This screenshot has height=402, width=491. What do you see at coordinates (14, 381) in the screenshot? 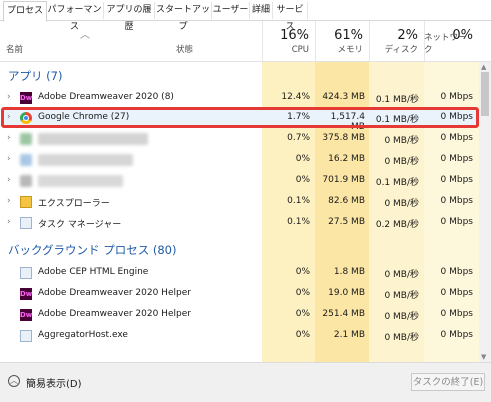
I see `collapse-circle-icon: ︿` at bounding box center [14, 381].